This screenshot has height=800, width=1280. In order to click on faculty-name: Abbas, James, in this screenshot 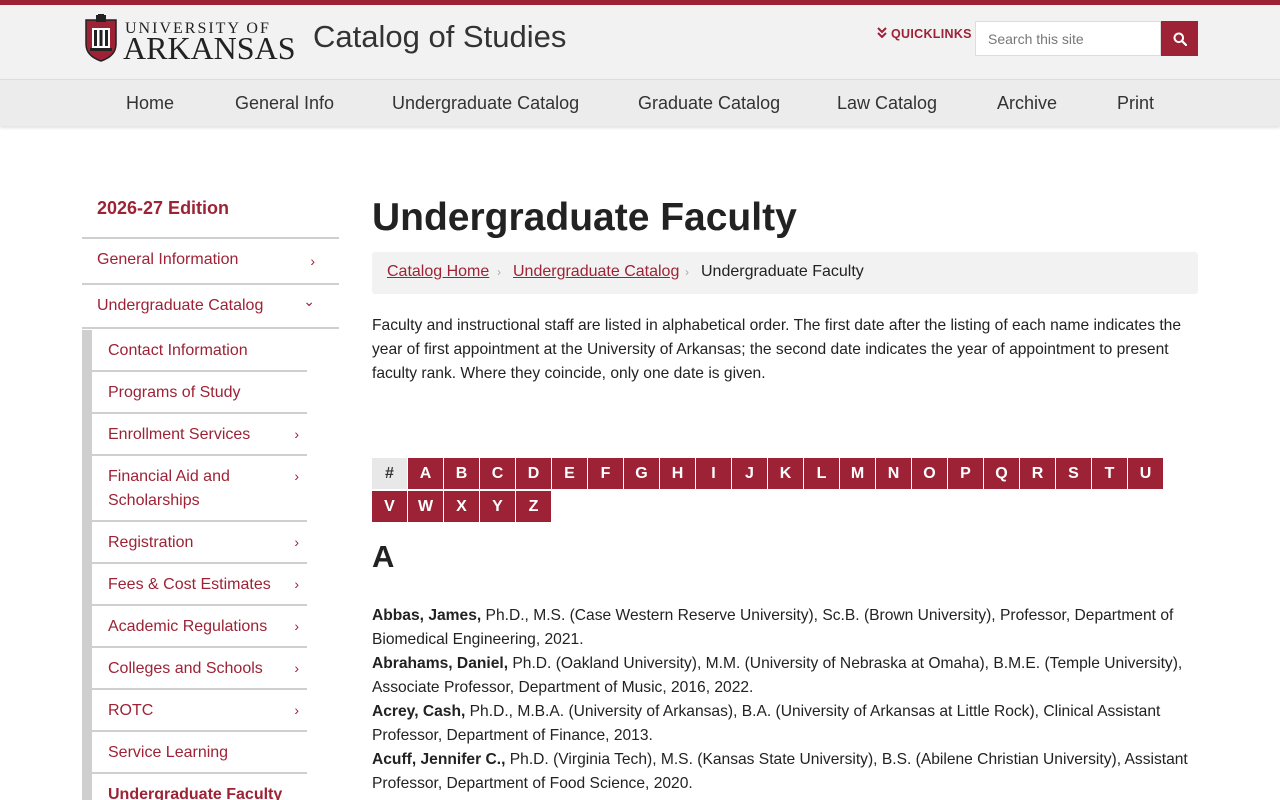, I will do `click(427, 615)`.